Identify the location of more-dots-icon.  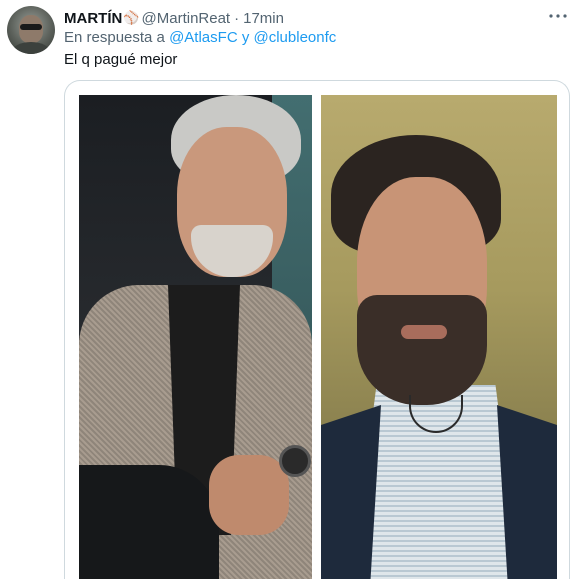
(558, 16).